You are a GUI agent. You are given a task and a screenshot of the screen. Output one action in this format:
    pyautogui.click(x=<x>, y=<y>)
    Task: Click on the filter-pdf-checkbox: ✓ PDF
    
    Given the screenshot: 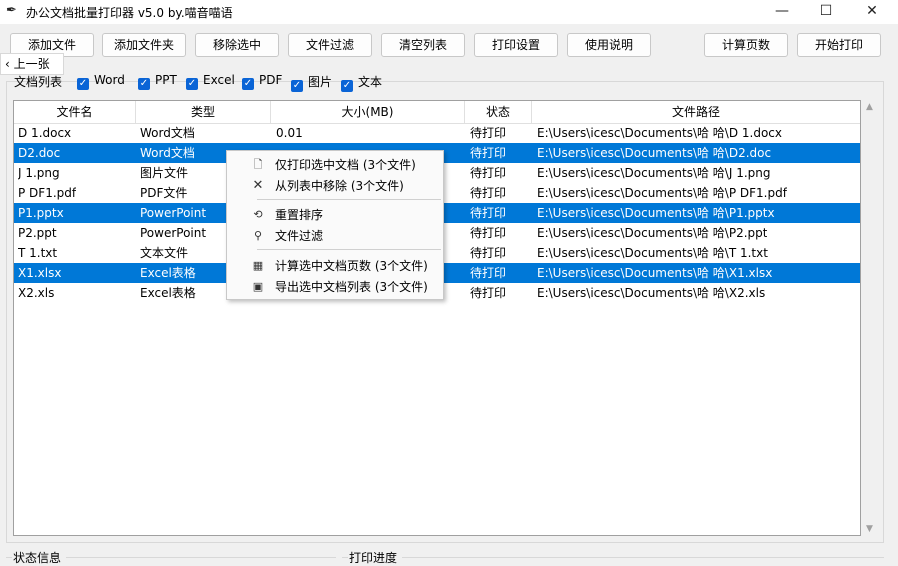 What is the action you would take?
    pyautogui.click(x=262, y=81)
    